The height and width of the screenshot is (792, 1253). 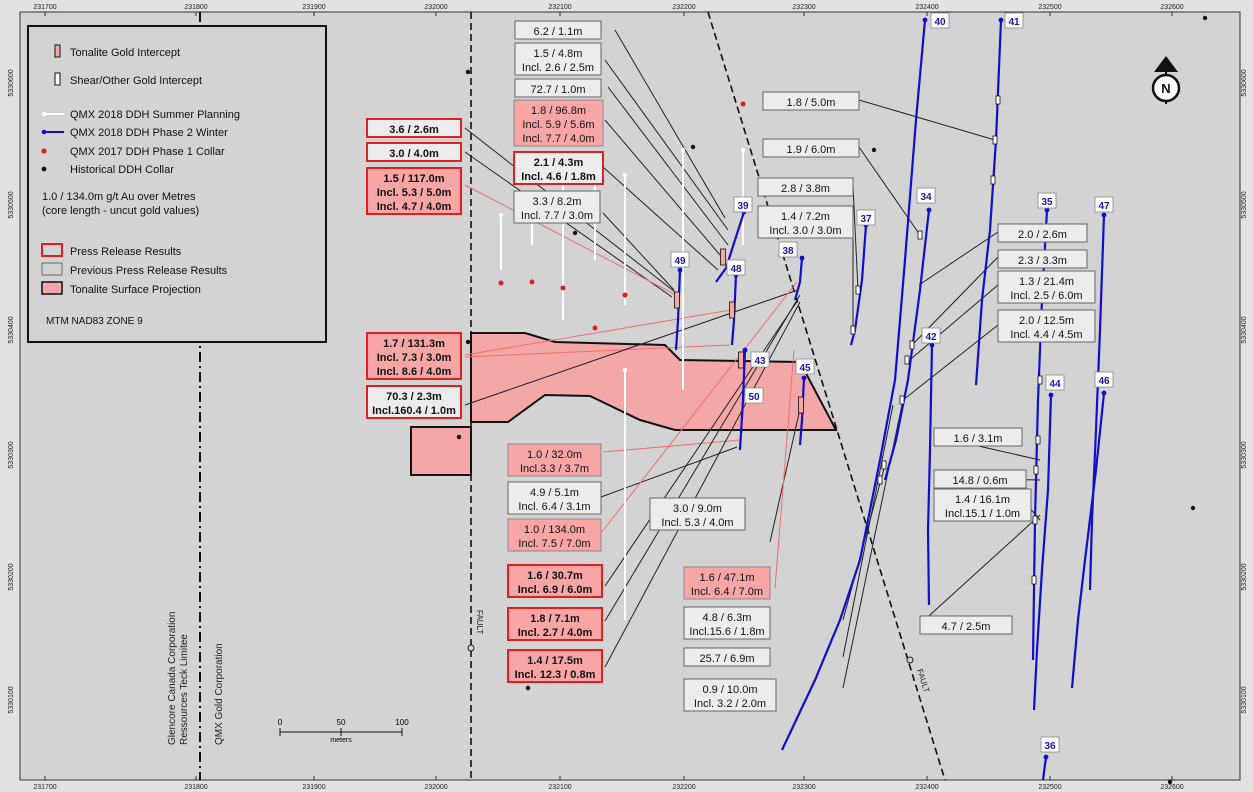 I want to click on fault-marker-diagonal, so click(x=910, y=660).